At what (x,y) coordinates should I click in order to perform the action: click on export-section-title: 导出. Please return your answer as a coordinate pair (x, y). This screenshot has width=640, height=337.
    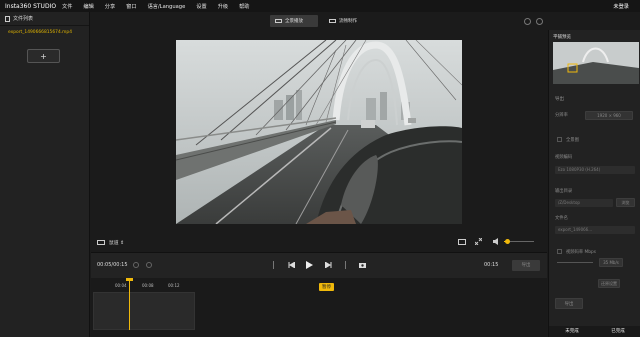
    Looking at the image, I should click on (559, 99).